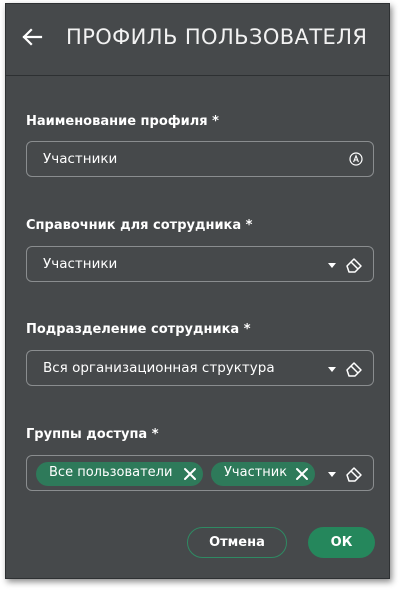 This screenshot has width=401, height=591. I want to click on profile-name-field: Участники, so click(200, 159).